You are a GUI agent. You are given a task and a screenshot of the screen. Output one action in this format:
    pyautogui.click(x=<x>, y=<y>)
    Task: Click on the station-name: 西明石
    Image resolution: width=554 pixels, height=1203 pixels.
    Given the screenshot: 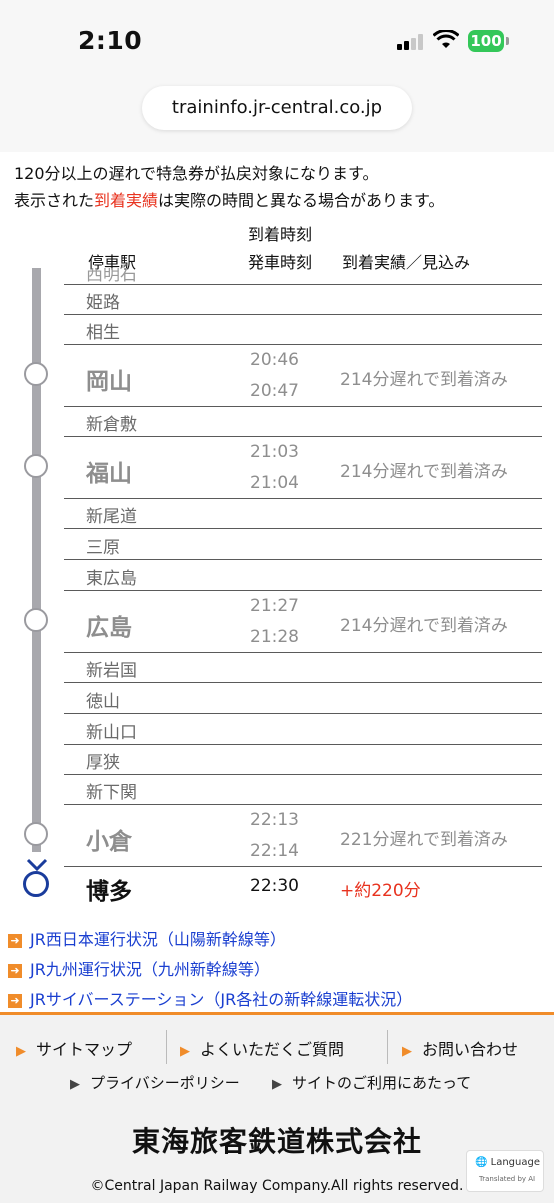 What is the action you would take?
    pyautogui.click(x=111, y=276)
    